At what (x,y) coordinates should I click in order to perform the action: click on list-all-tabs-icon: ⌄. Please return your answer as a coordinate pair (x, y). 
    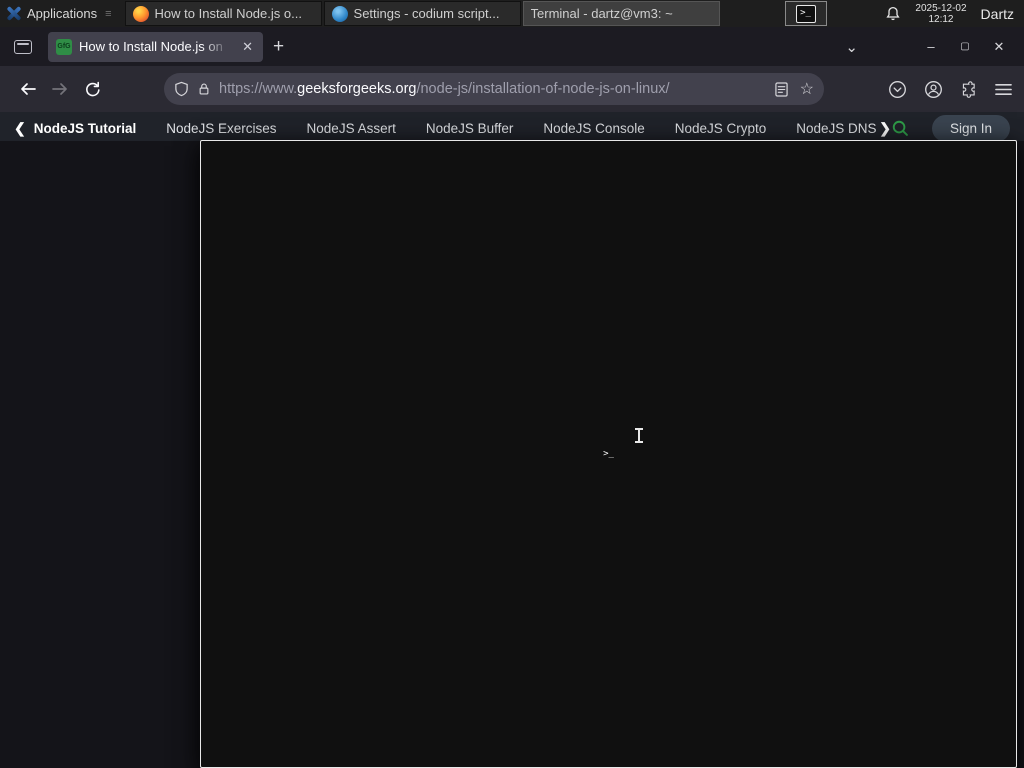
    Looking at the image, I should click on (851, 47).